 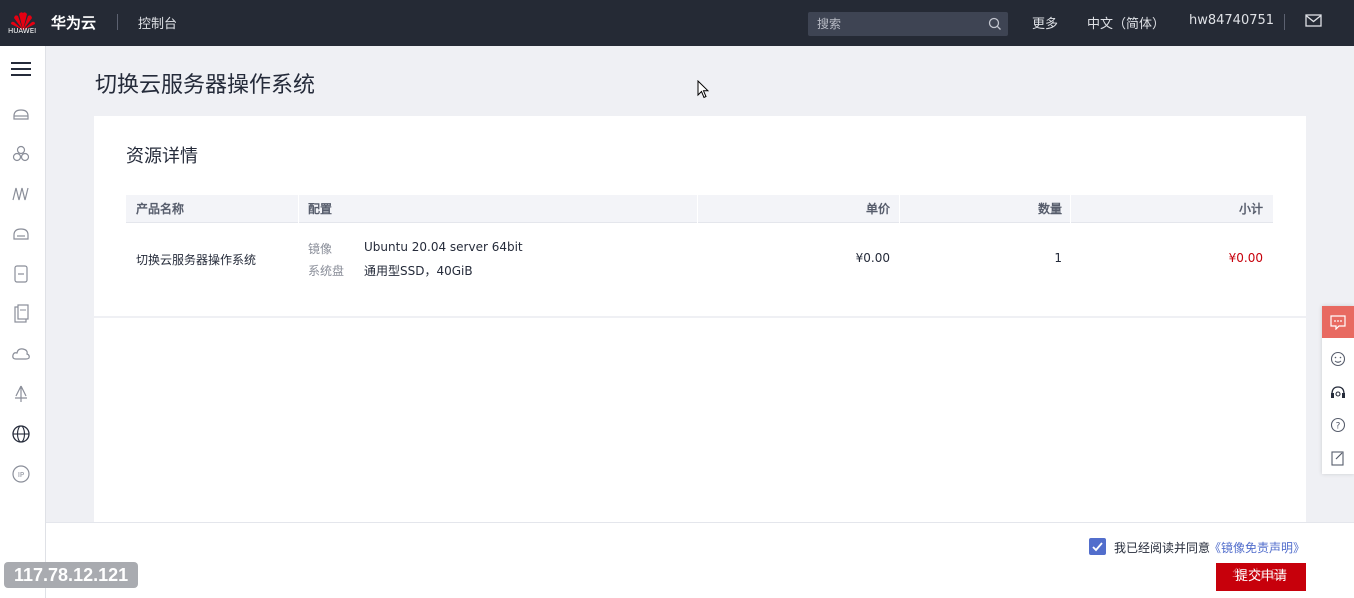 What do you see at coordinates (1250, 209) in the screenshot?
I see `column-header-subtotal: 小计` at bounding box center [1250, 209].